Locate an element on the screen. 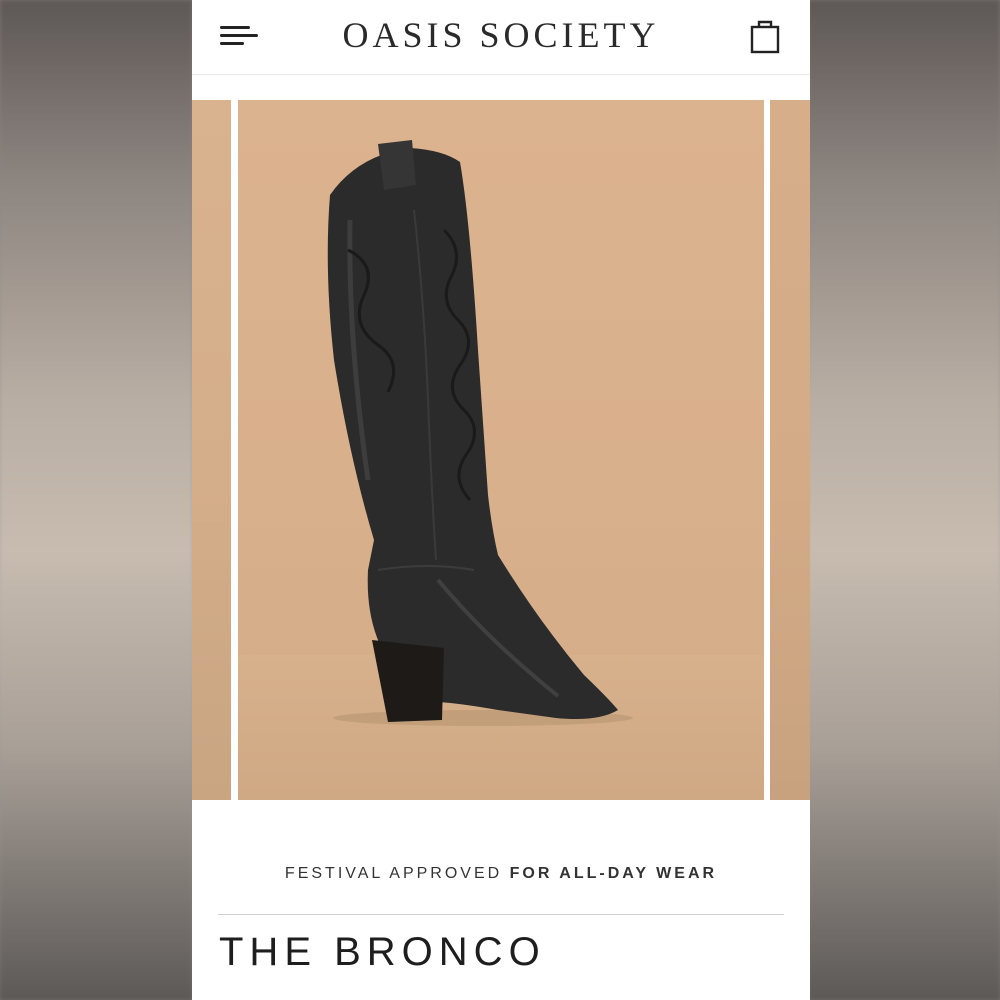 The image size is (1000, 1000). shopping-bag-icon is located at coordinates (765, 36).